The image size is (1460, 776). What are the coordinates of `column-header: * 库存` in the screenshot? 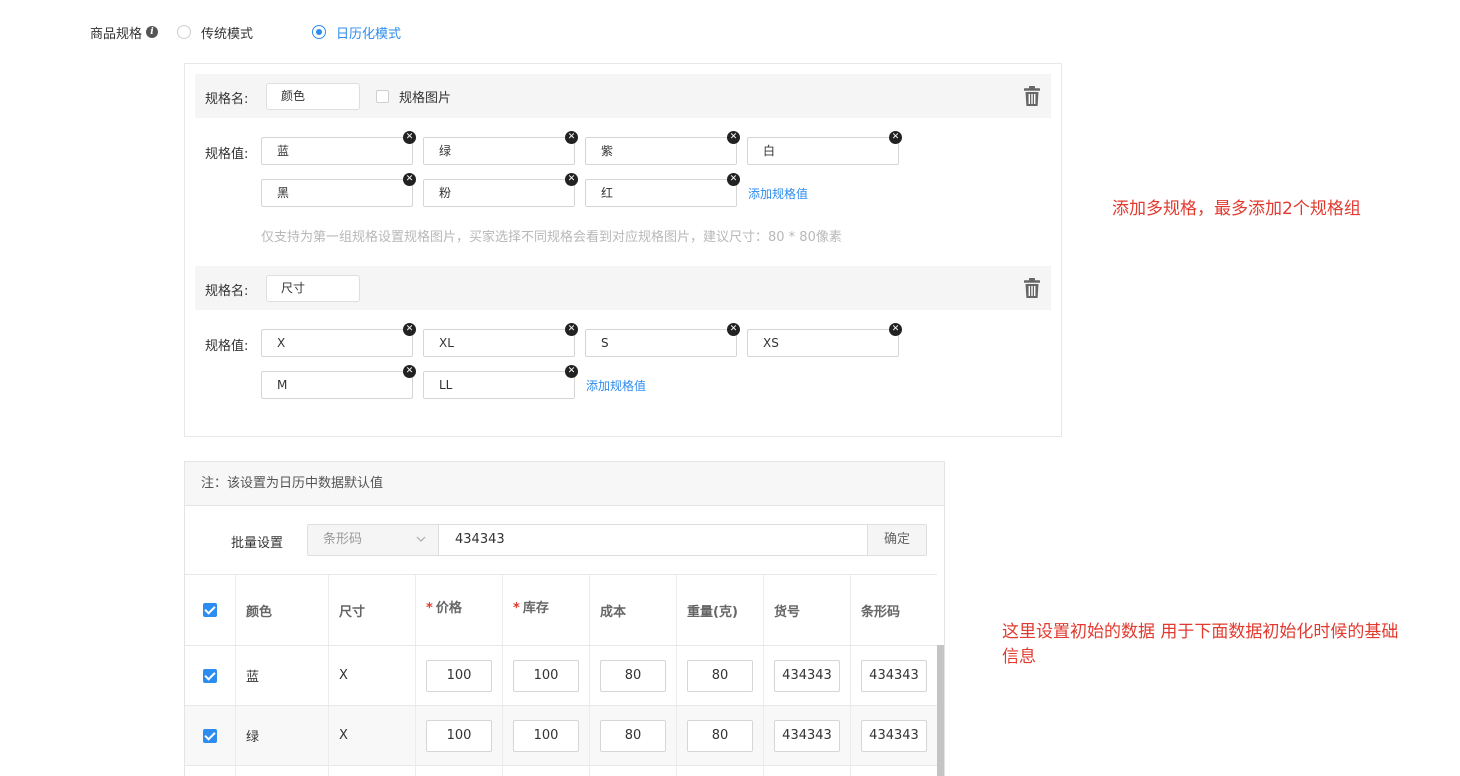 It's located at (545, 610).